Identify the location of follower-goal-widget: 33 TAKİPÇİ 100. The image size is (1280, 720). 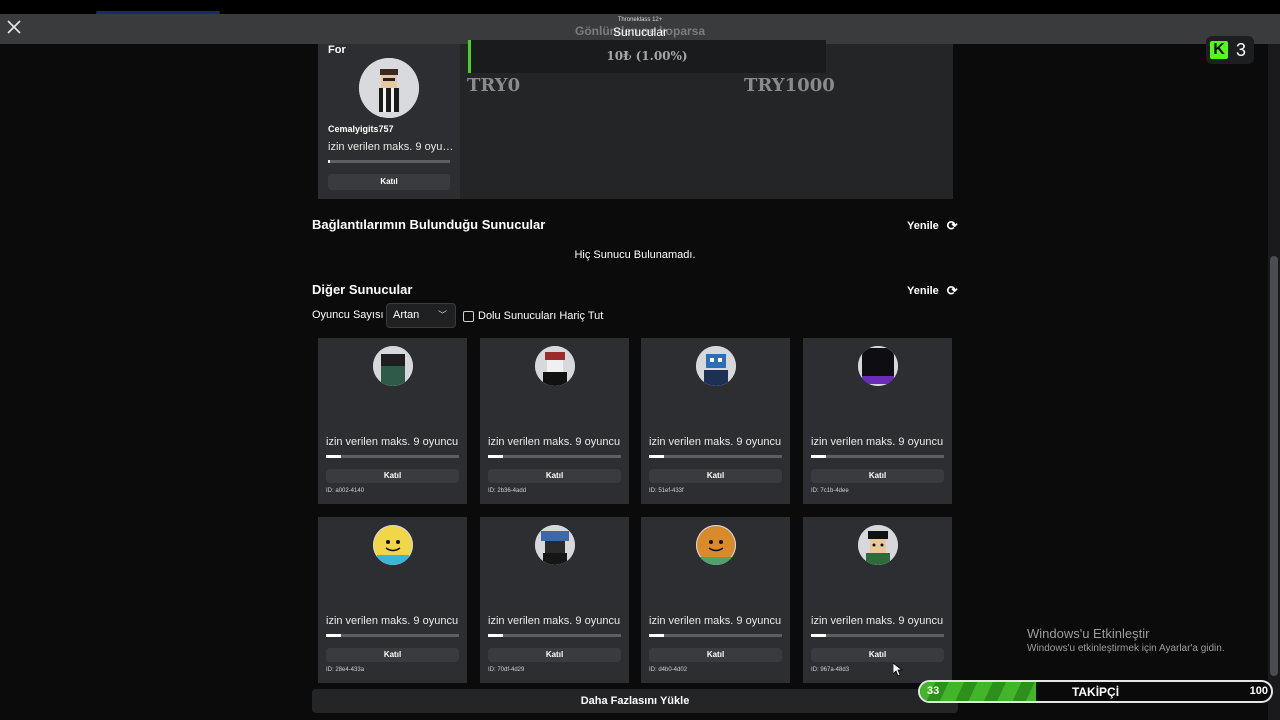
(1095, 691).